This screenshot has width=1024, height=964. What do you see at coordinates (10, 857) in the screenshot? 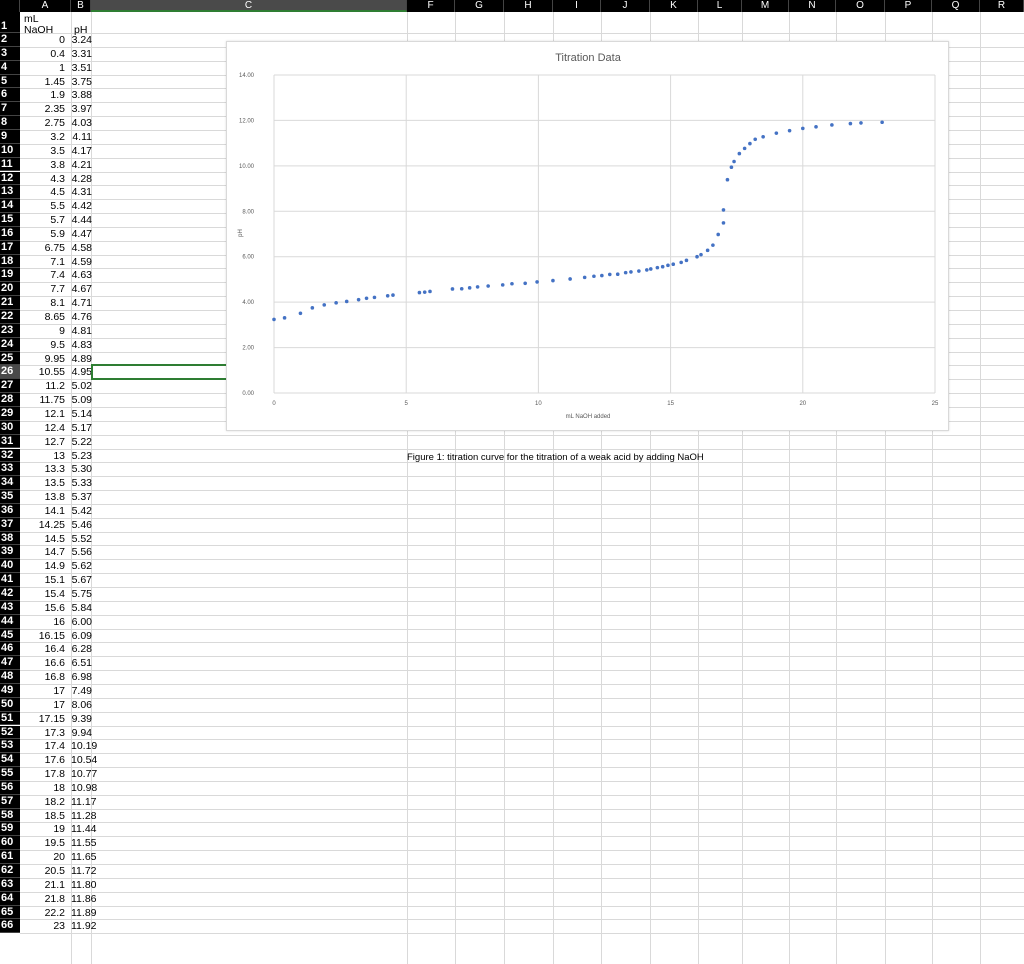
I see `row-header-61: 61` at bounding box center [10, 857].